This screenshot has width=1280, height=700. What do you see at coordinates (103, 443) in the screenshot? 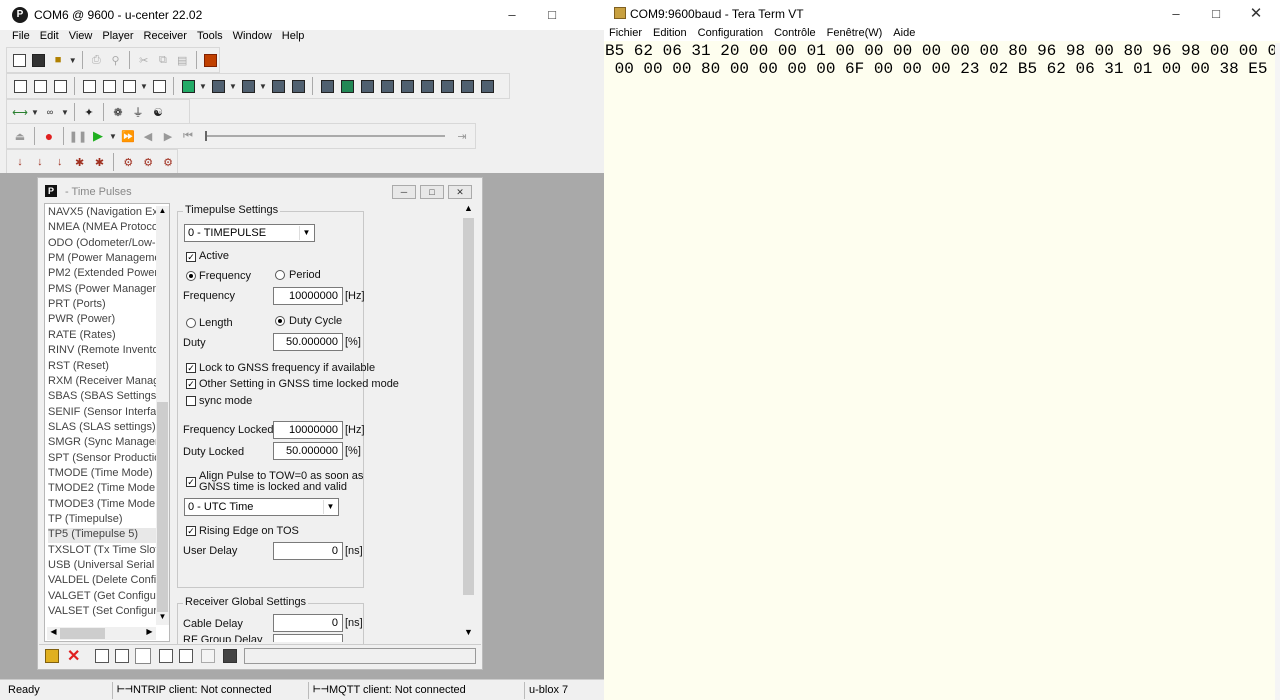
I see `list-item: SMGR (Sync Manager C` at bounding box center [103, 443].